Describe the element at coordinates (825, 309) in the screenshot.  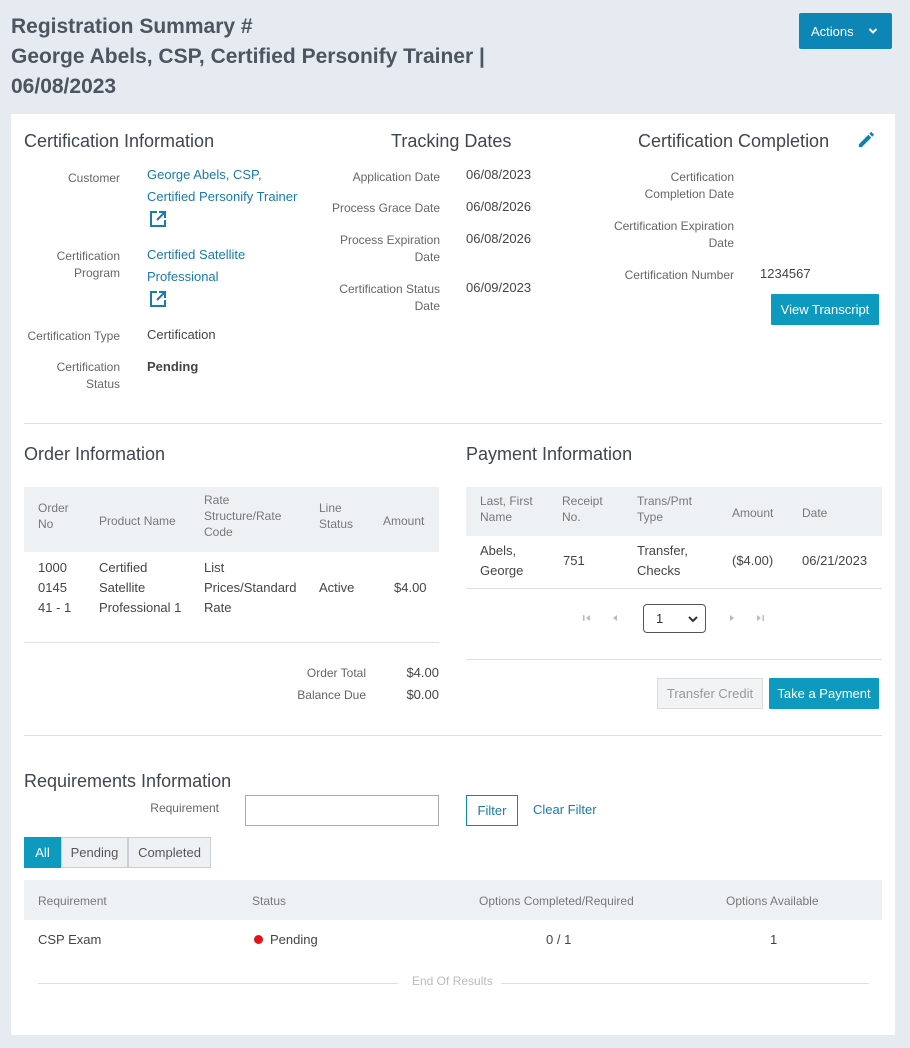
I see `view-transcript-button: View Transcript` at that location.